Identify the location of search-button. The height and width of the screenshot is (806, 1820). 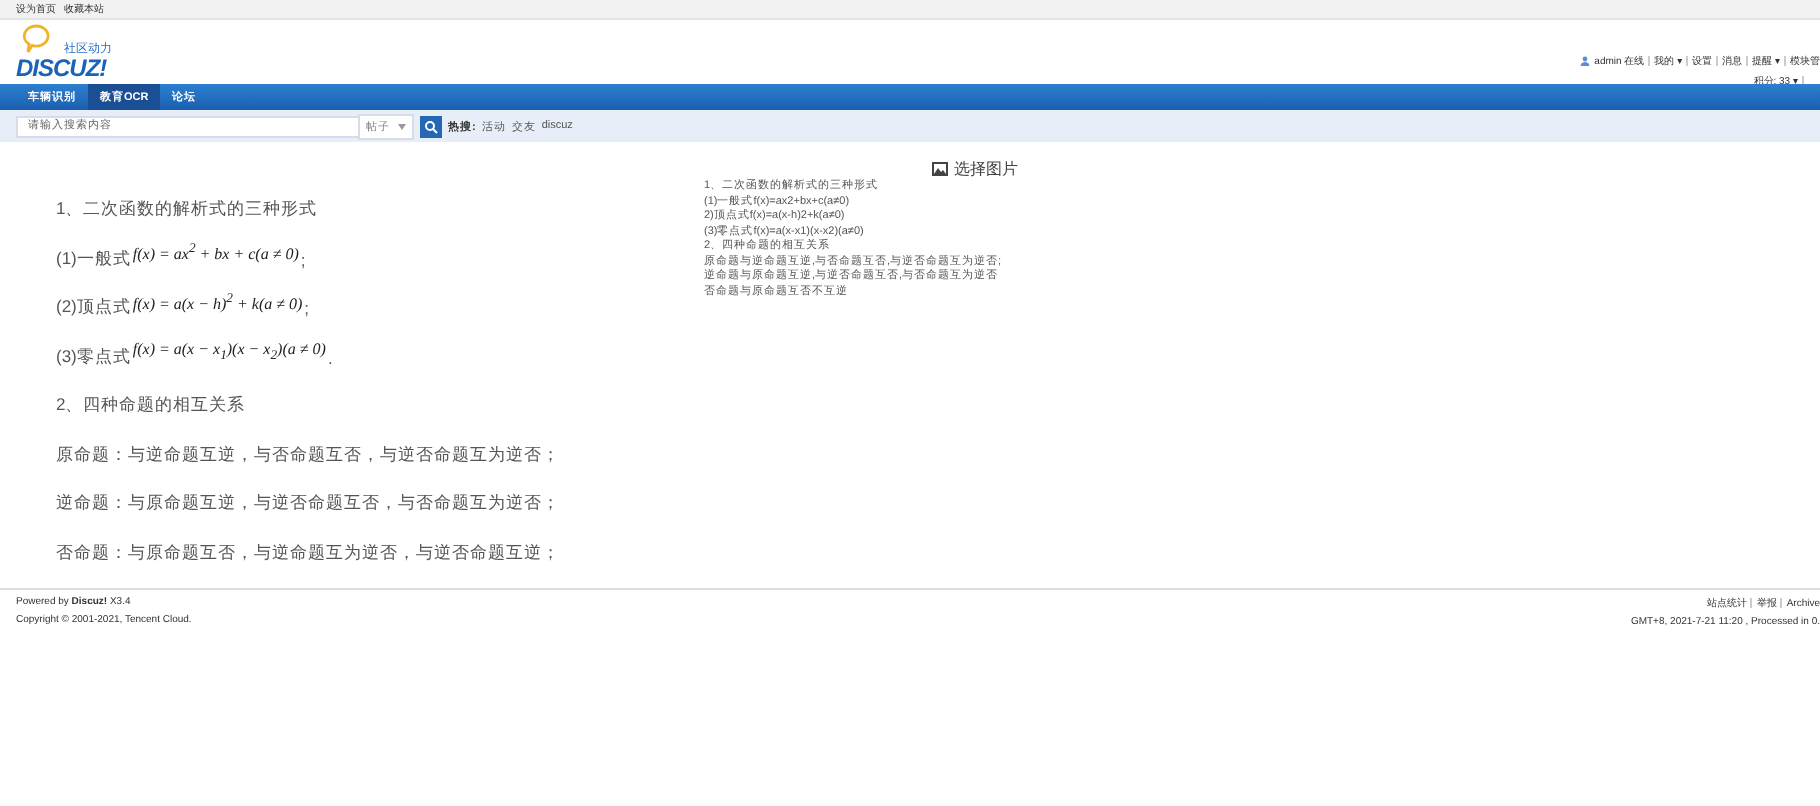
(431, 126).